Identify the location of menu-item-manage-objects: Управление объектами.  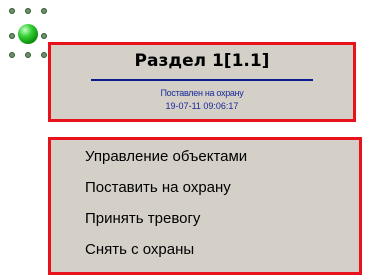
(166, 156).